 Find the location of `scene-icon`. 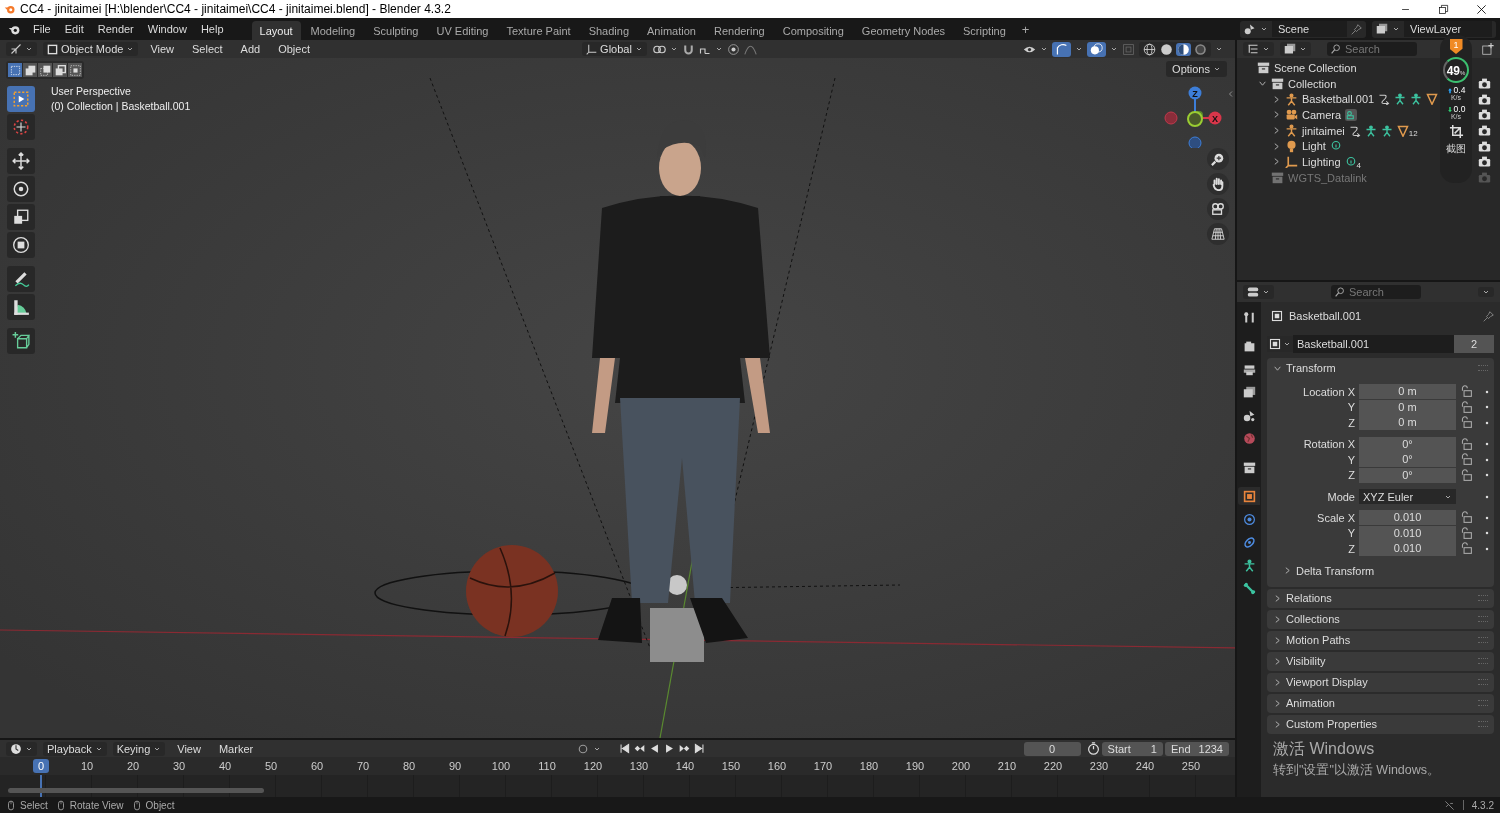

scene-icon is located at coordinates (1250, 29).